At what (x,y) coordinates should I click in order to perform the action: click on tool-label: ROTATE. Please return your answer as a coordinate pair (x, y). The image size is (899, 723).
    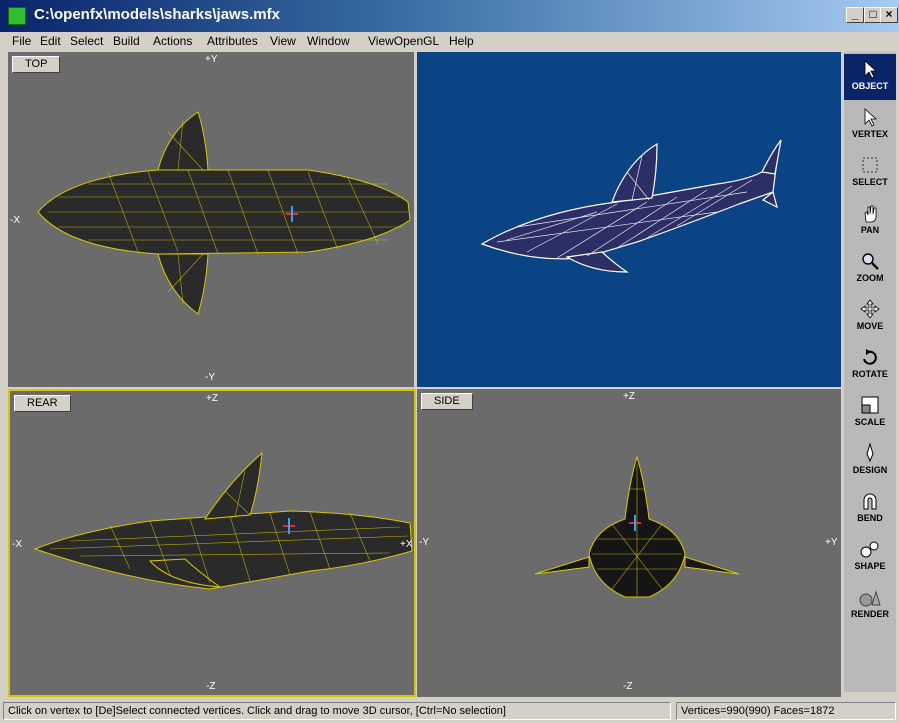
    Looking at the image, I should click on (870, 374).